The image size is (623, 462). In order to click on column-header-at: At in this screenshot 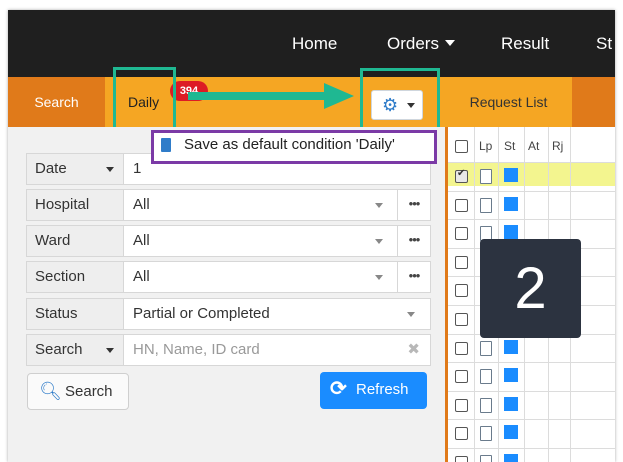, I will do `click(533, 146)`.